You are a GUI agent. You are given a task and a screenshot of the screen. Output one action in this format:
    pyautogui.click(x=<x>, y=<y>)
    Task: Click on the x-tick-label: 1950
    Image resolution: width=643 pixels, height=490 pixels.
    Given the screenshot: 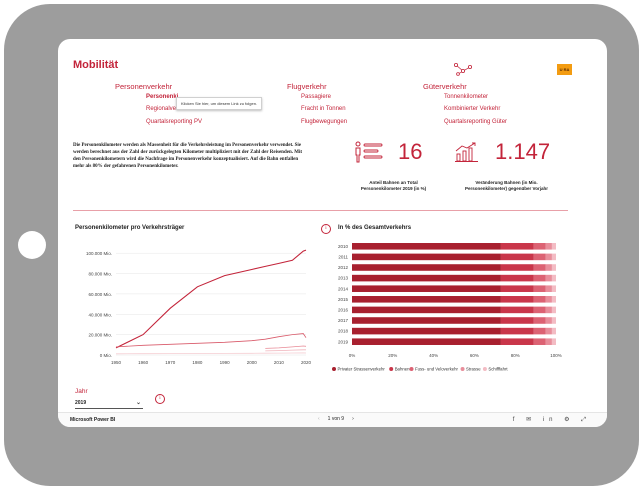 What is the action you would take?
    pyautogui.click(x=116, y=362)
    